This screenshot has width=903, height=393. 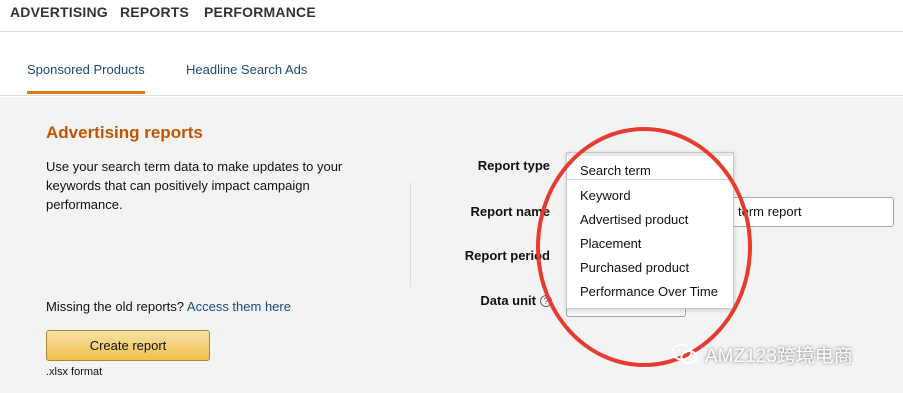 I want to click on tab-sponsored-products: Sponsored Products, so click(x=86, y=69).